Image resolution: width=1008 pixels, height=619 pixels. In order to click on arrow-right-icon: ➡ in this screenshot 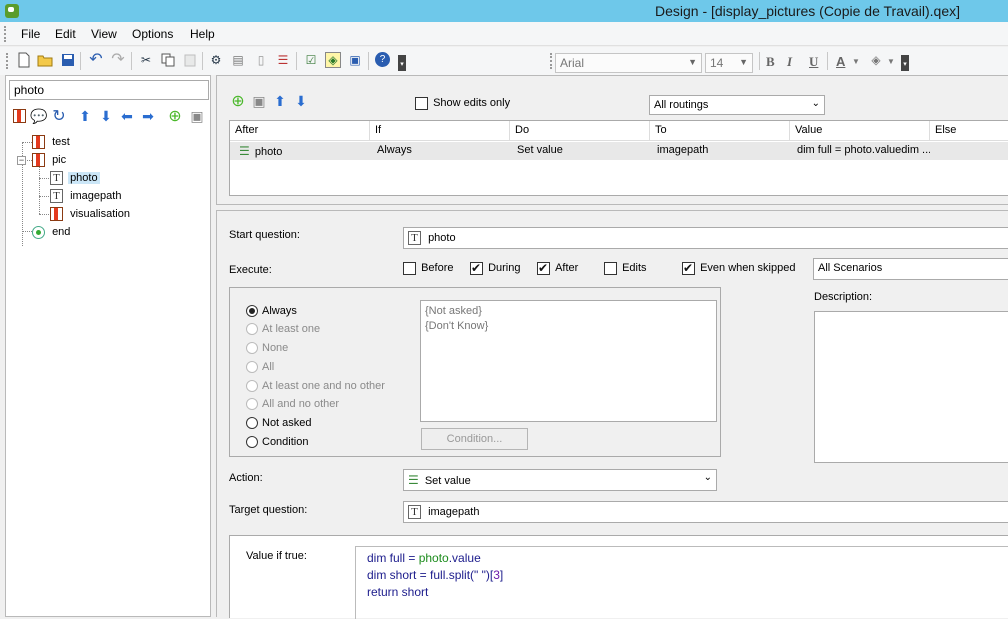, I will do `click(148, 116)`.